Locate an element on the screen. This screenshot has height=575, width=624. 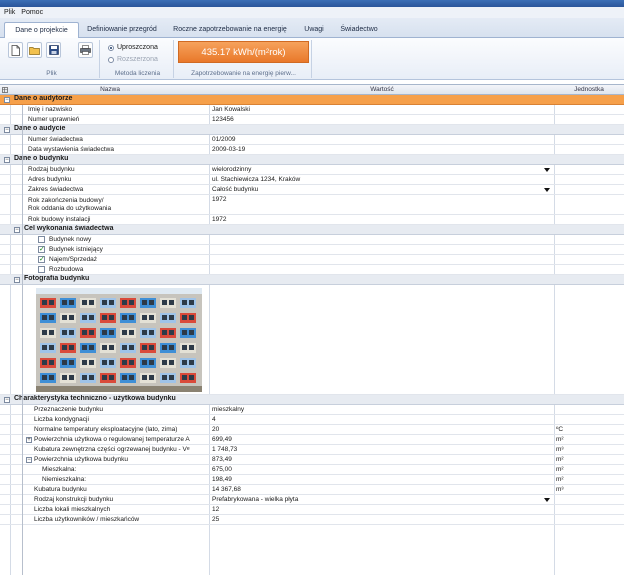
property-name: Imię i nazwisko is located at coordinates (50, 109).